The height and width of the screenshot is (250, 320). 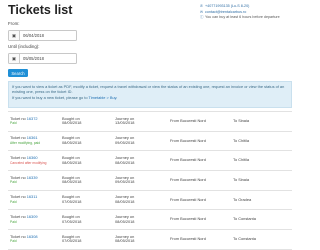 What do you see at coordinates (24, 46) in the screenshot?
I see `until-label: Until (including):` at bounding box center [24, 46].